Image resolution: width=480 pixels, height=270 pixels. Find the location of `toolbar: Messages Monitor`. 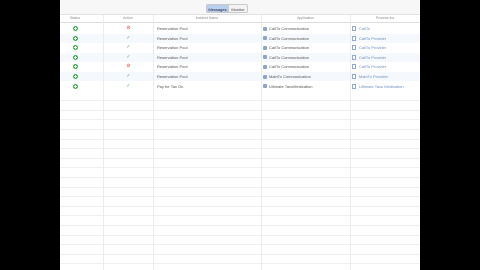

toolbar: Messages Monitor is located at coordinates (240, 7).